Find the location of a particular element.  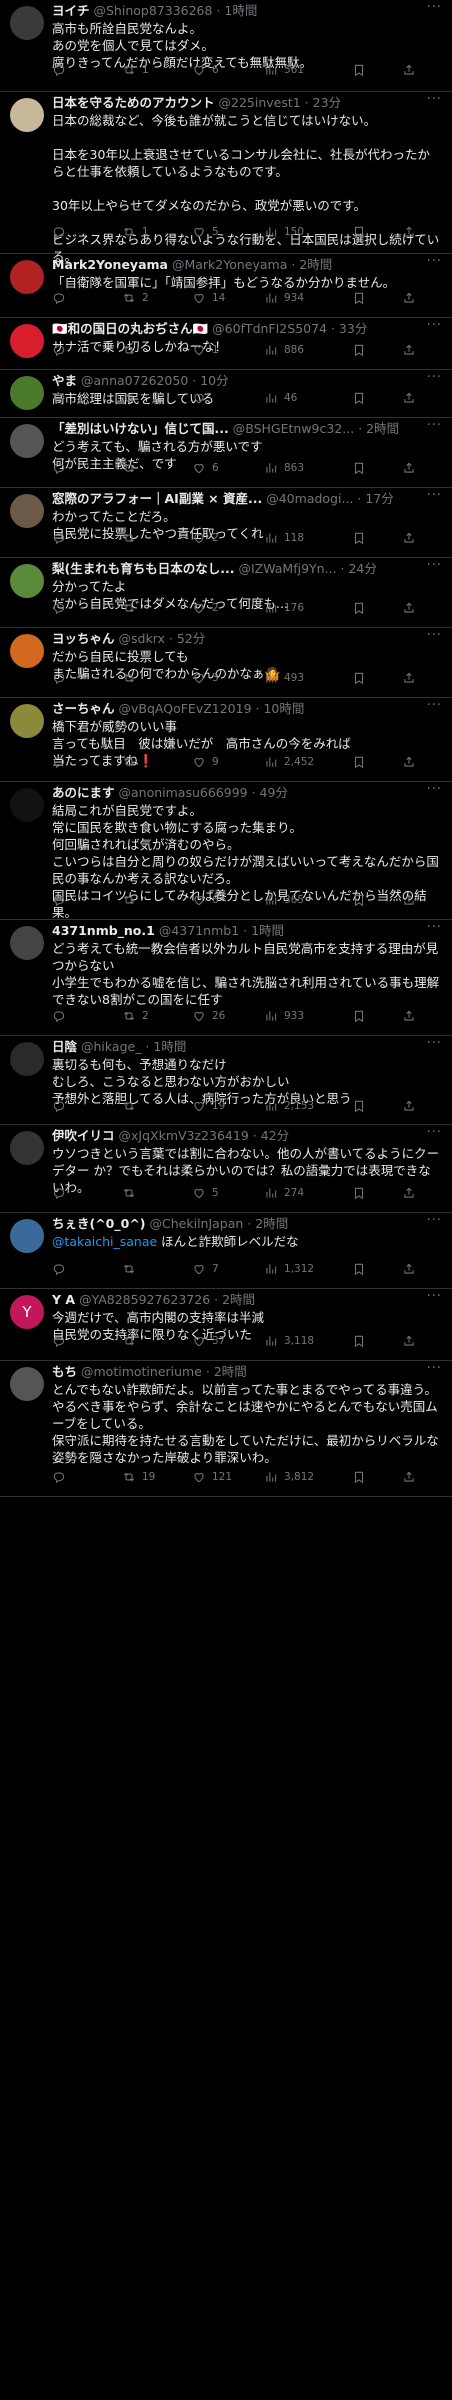

views-button: 561 is located at coordinates (284, 70).